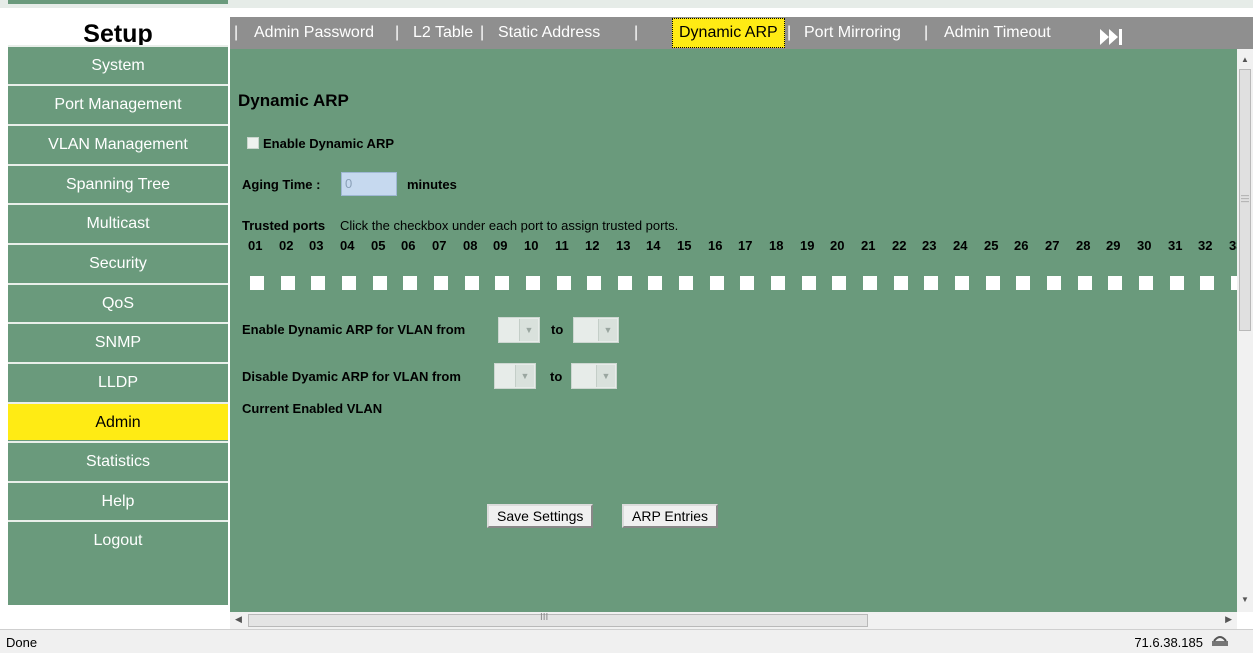  I want to click on aging-time-input: 0, so click(369, 184).